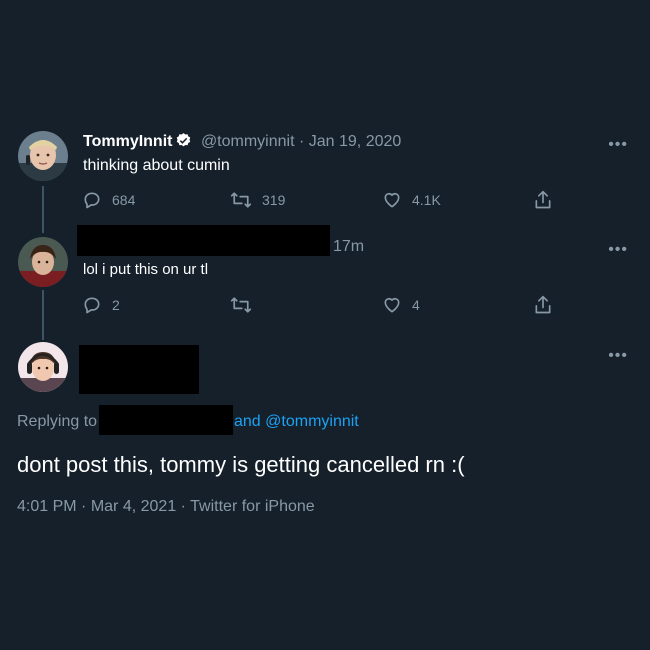 The width and height of the screenshot is (650, 650). Describe the element at coordinates (124, 200) in the screenshot. I see `reply-count: 684` at that location.